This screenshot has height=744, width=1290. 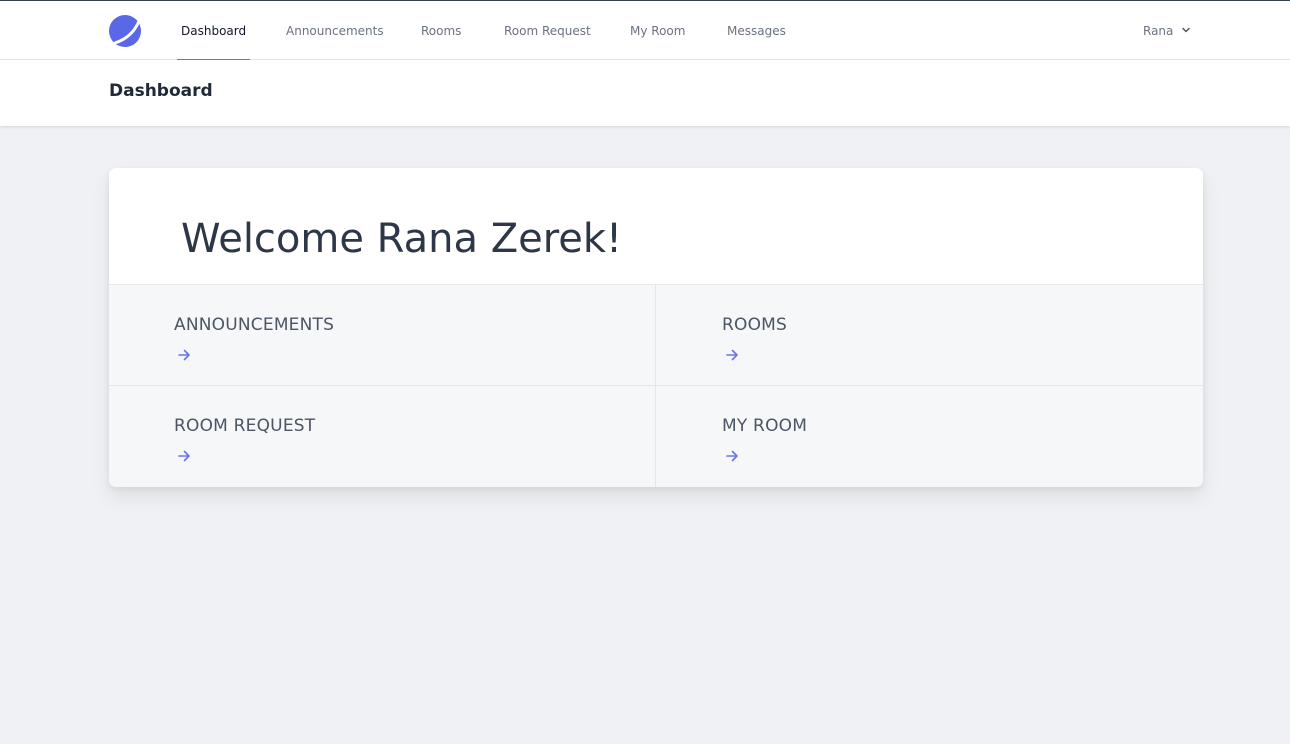 I want to click on tile-announcements: ANNOUNCEMENTS, so click(x=382, y=335).